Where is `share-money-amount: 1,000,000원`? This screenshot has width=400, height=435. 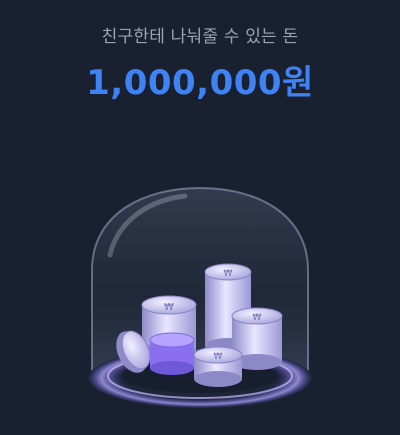 share-money-amount: 1,000,000원 is located at coordinates (200, 83).